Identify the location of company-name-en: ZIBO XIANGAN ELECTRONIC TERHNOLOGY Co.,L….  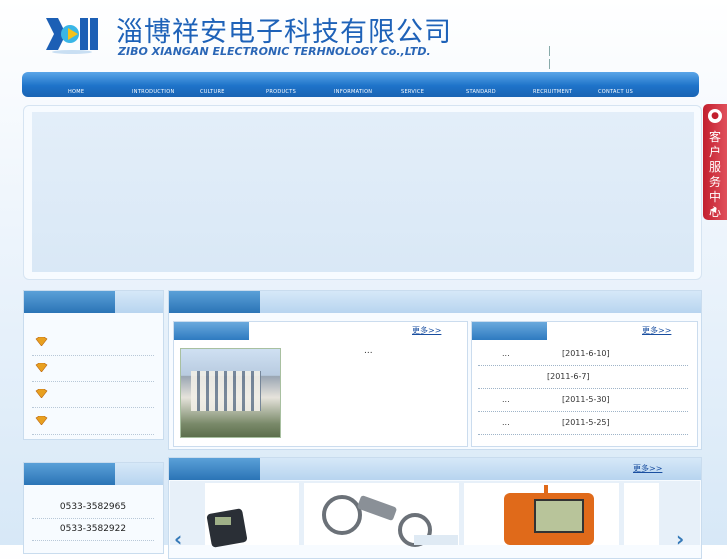
(274, 51).